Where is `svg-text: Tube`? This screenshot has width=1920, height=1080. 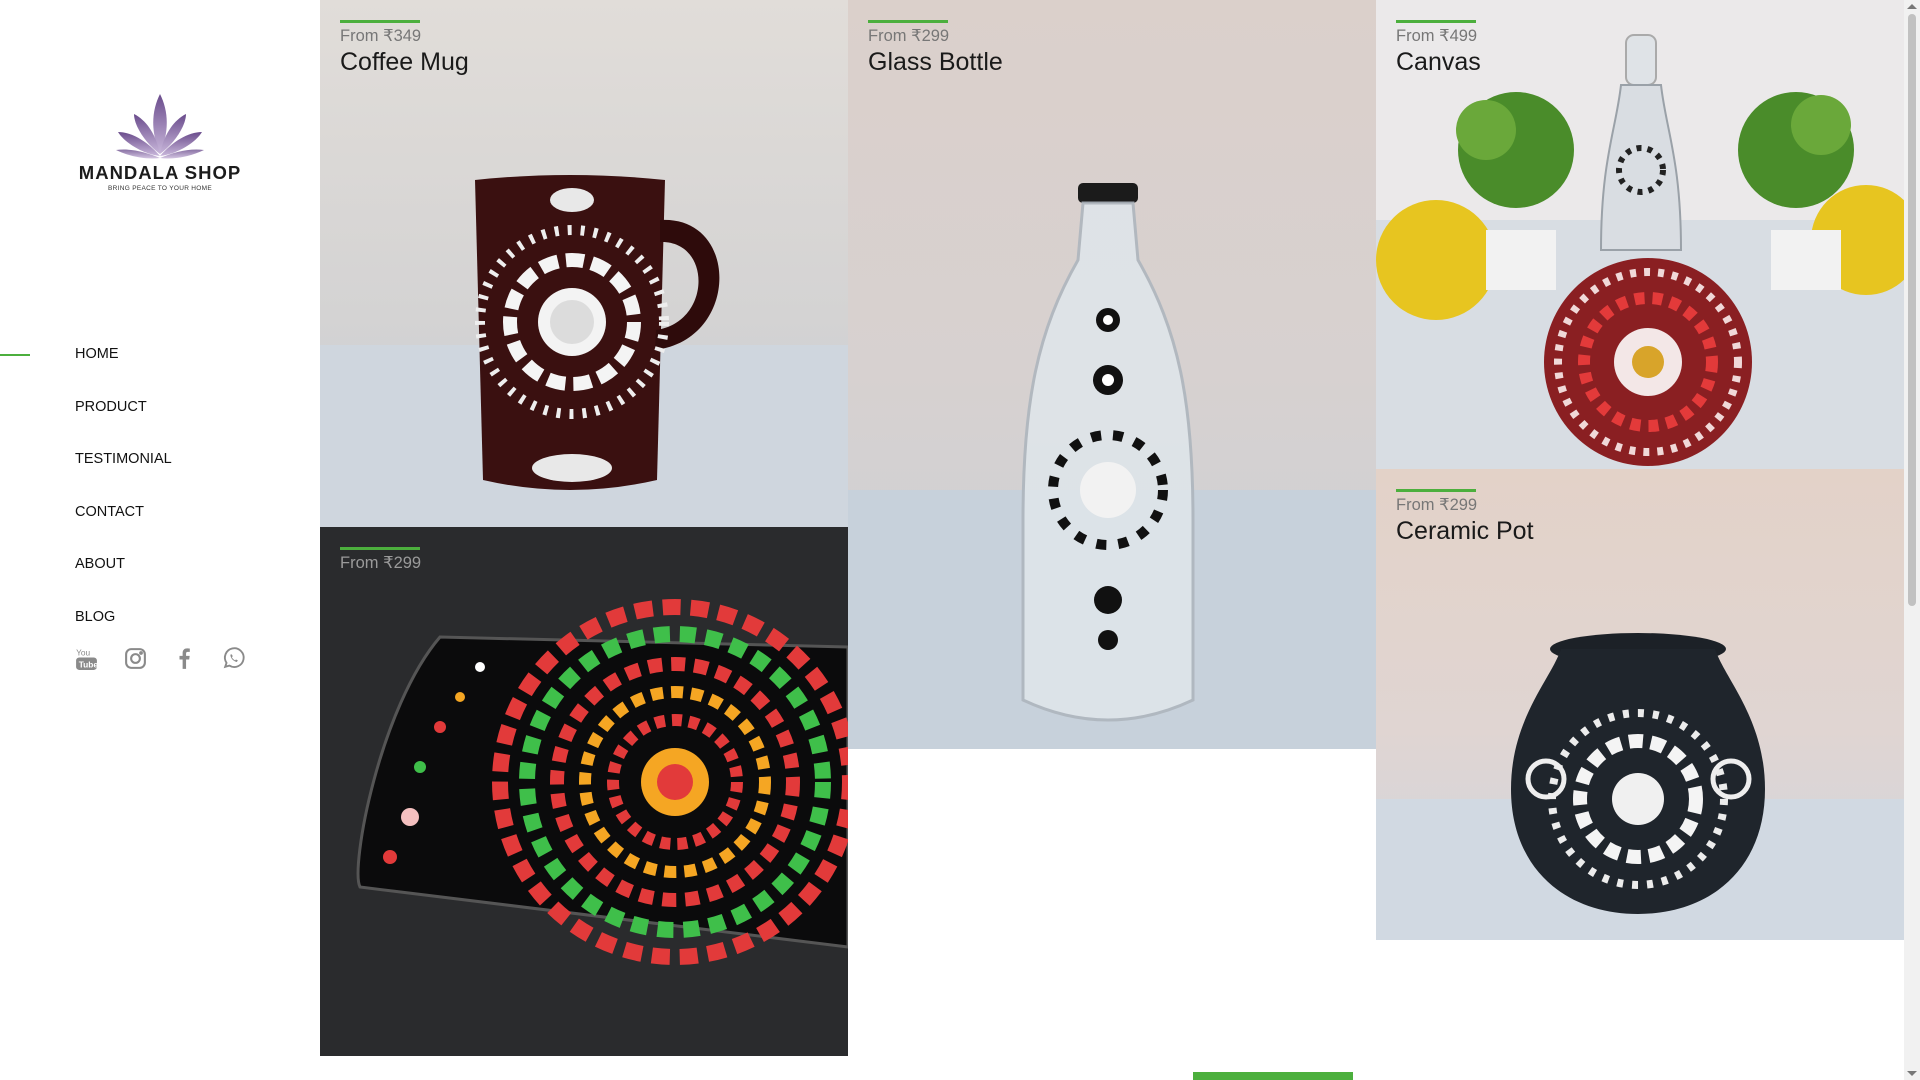
svg-text: Tube is located at coordinates (89, 664).